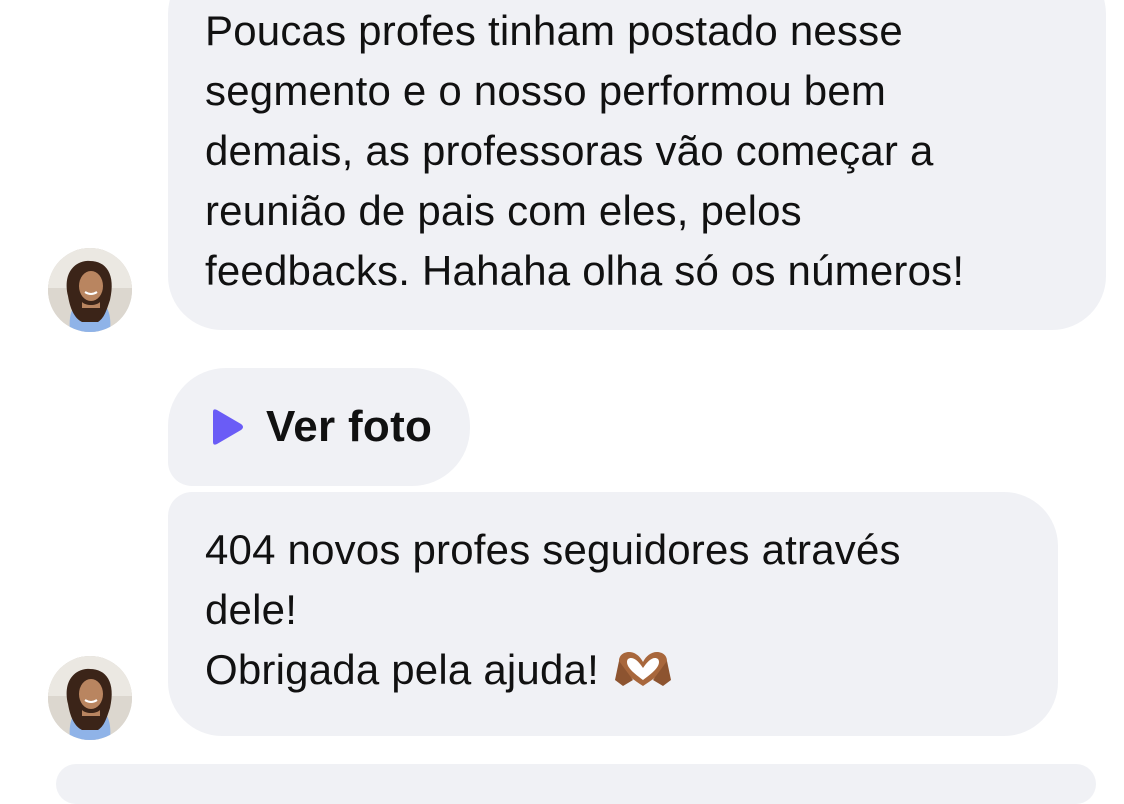 The height and width of the screenshot is (804, 1124). What do you see at coordinates (503, 210) in the screenshot?
I see `message-line: reunião de pais com eles, pelos` at bounding box center [503, 210].